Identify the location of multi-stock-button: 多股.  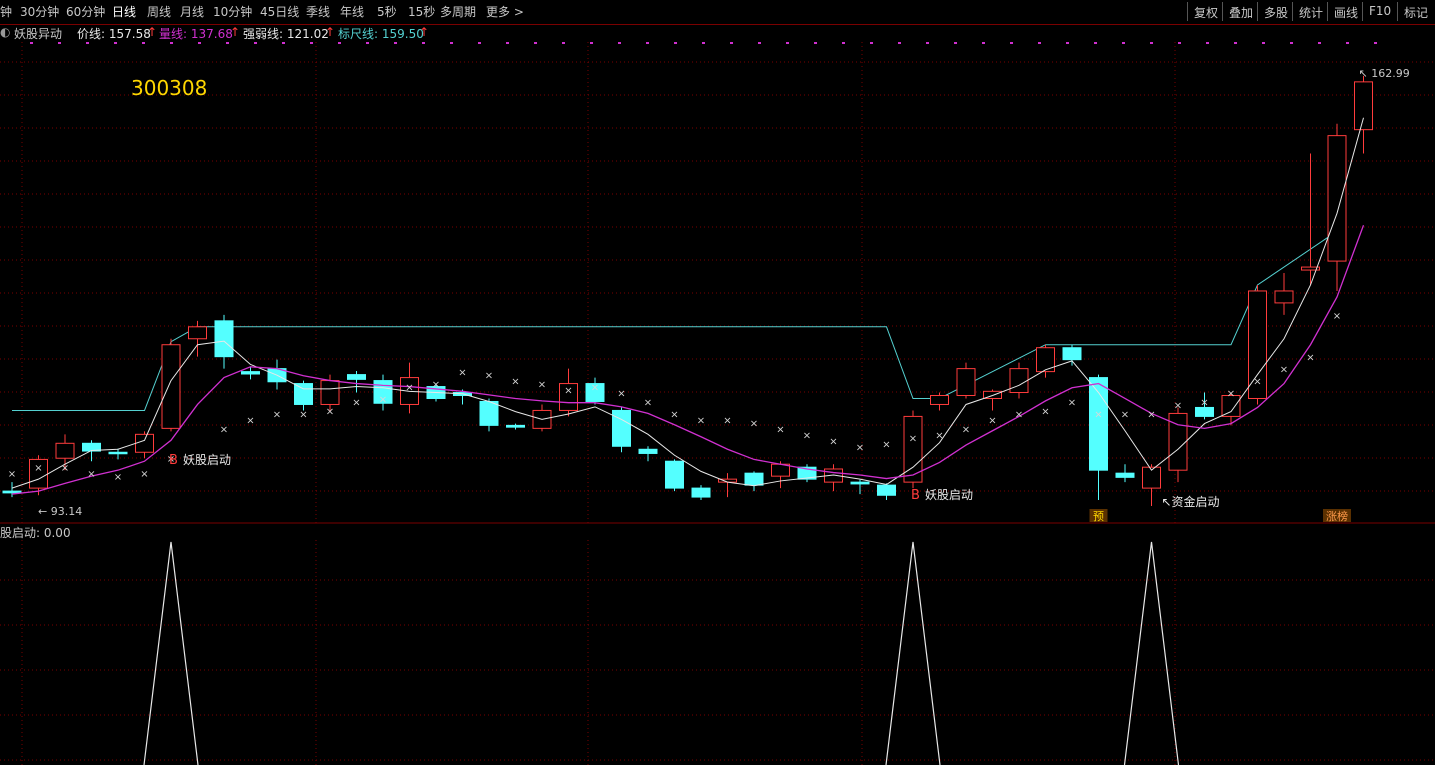
(1275, 11).